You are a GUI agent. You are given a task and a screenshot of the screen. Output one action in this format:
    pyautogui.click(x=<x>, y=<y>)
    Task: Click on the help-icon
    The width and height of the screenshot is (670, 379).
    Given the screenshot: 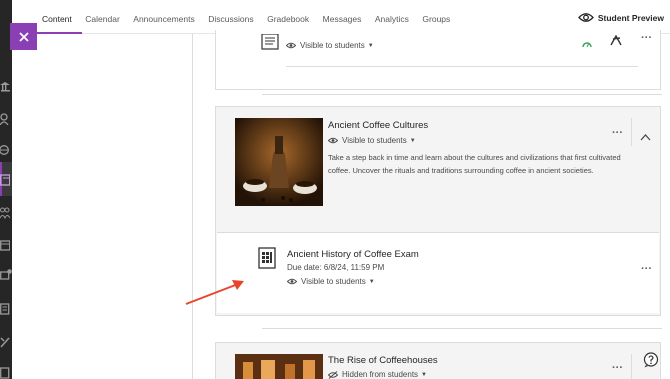 What is the action you would take?
    pyautogui.click(x=651, y=360)
    